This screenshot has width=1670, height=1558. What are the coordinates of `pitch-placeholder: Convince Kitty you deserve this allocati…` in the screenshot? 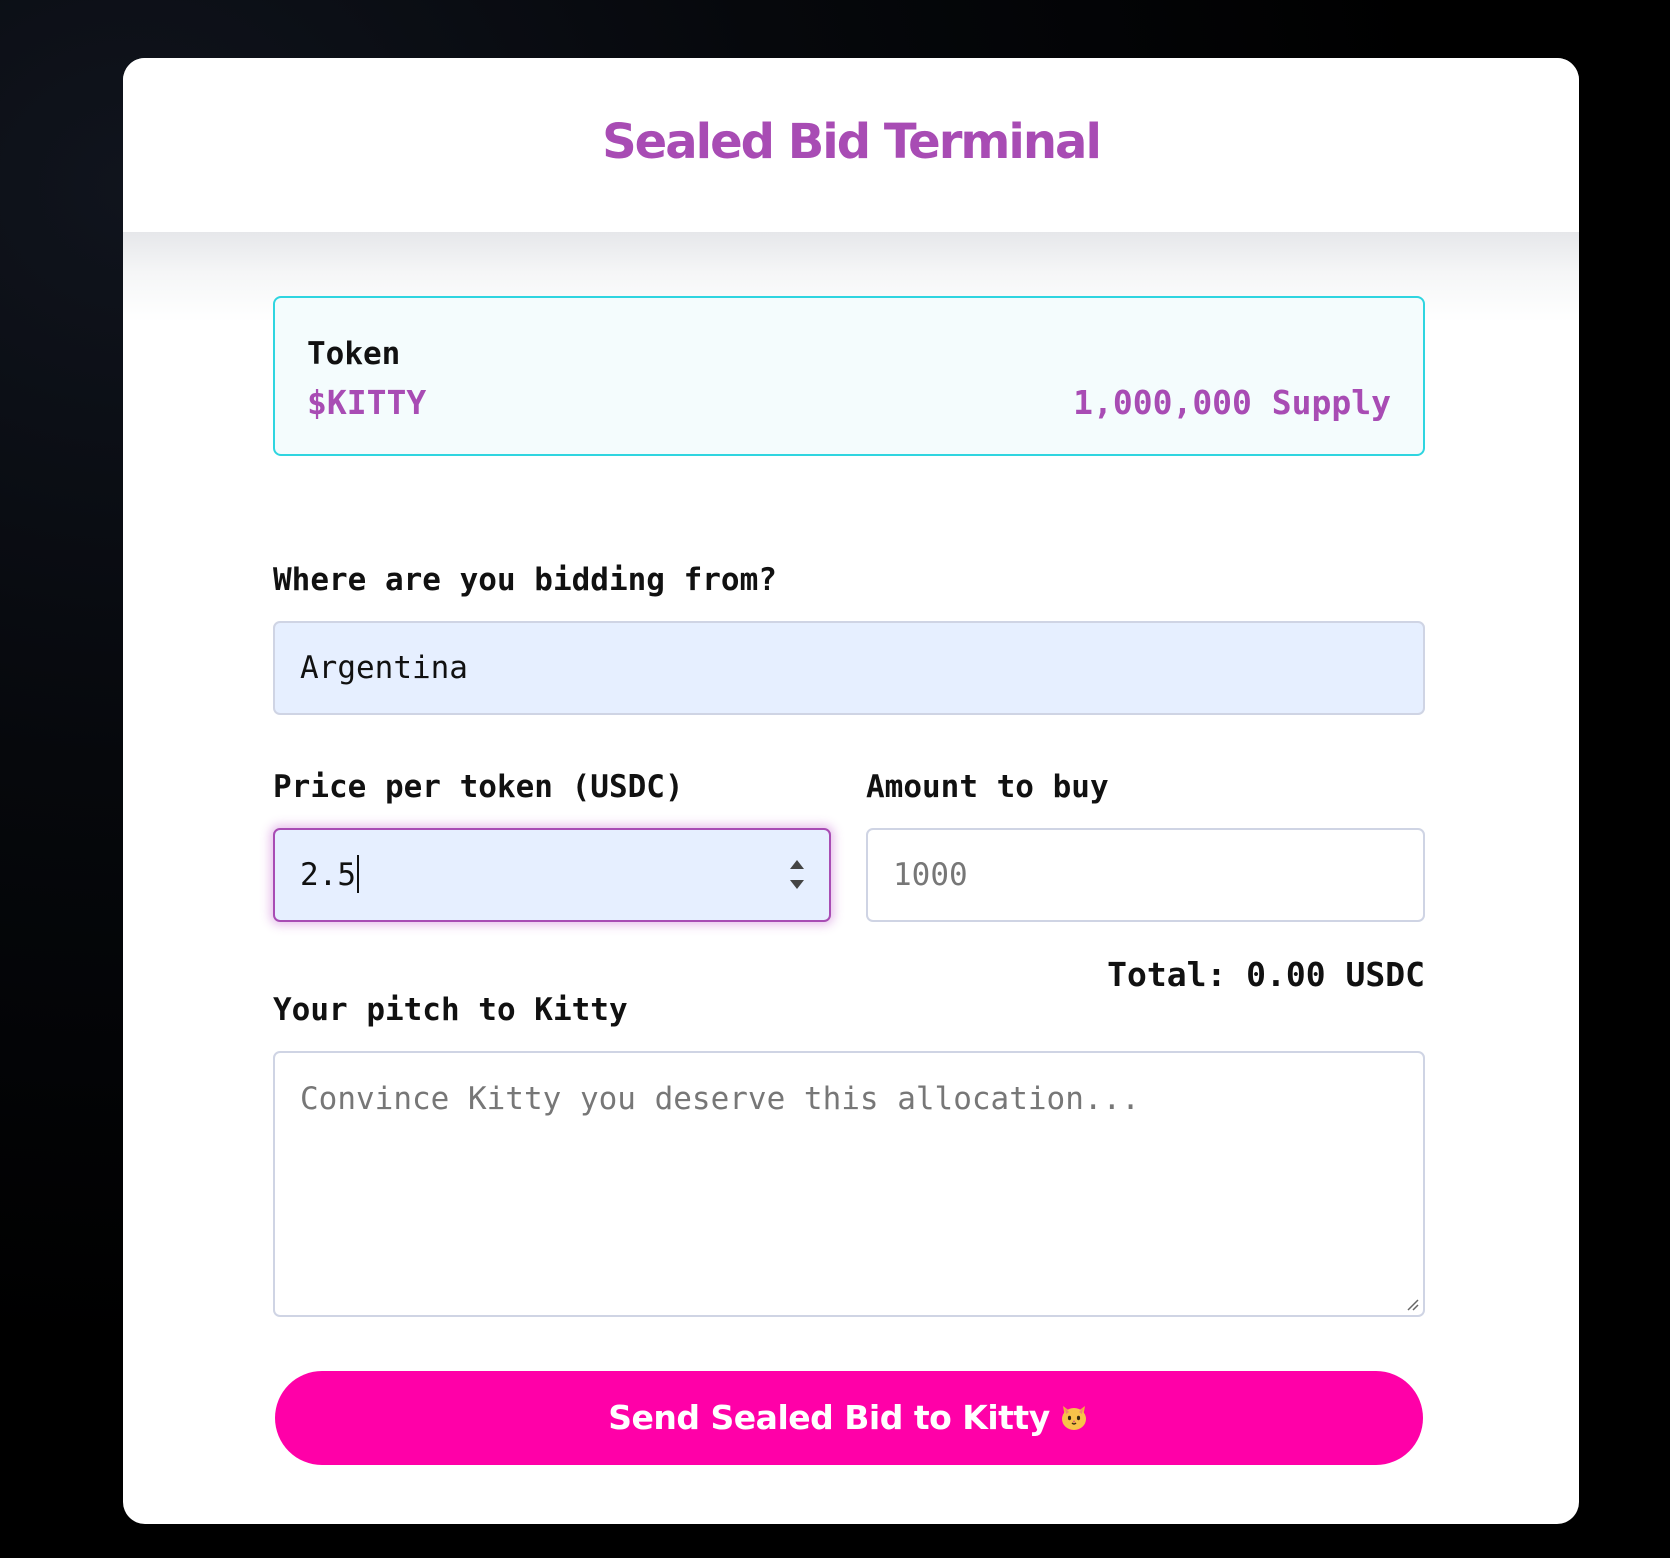 It's located at (720, 1099).